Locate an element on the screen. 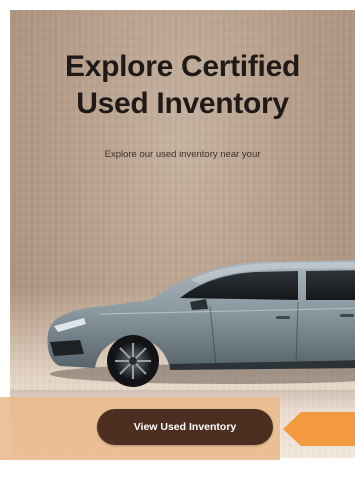  arrow-left-indicator-icon is located at coordinates (319, 429).